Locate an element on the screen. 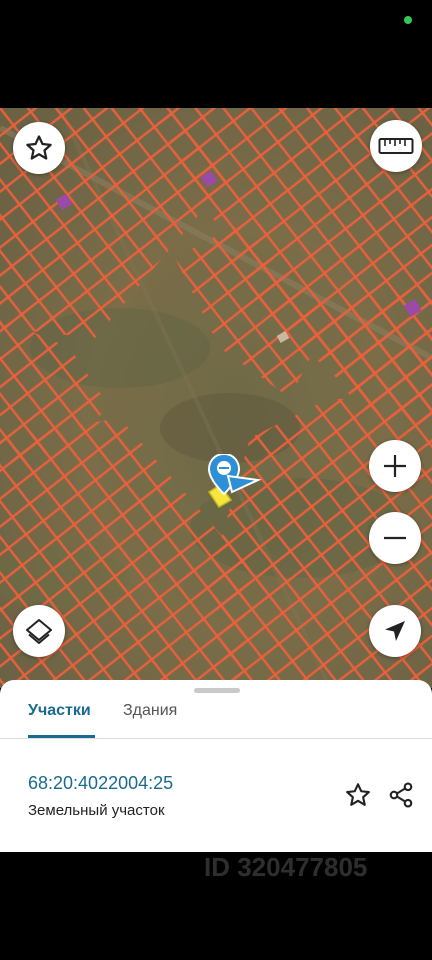  status-indicator-dot is located at coordinates (408, 20).